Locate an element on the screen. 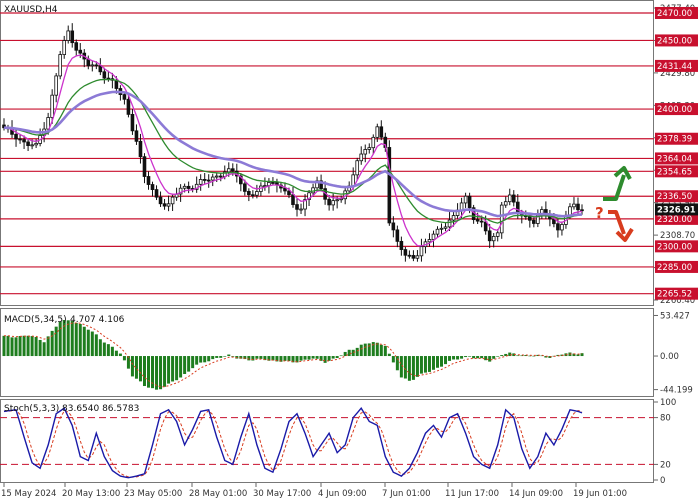 Image resolution: width=700 pixels, height=500 pixels. candle is located at coordinates (389, 183).